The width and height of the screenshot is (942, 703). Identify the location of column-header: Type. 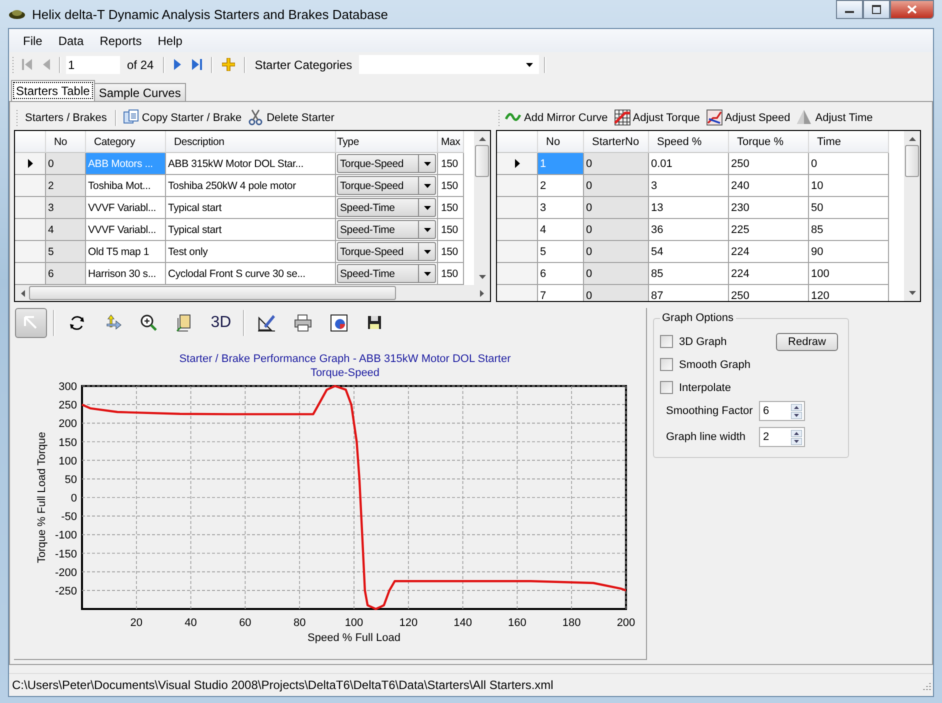
(387, 142).